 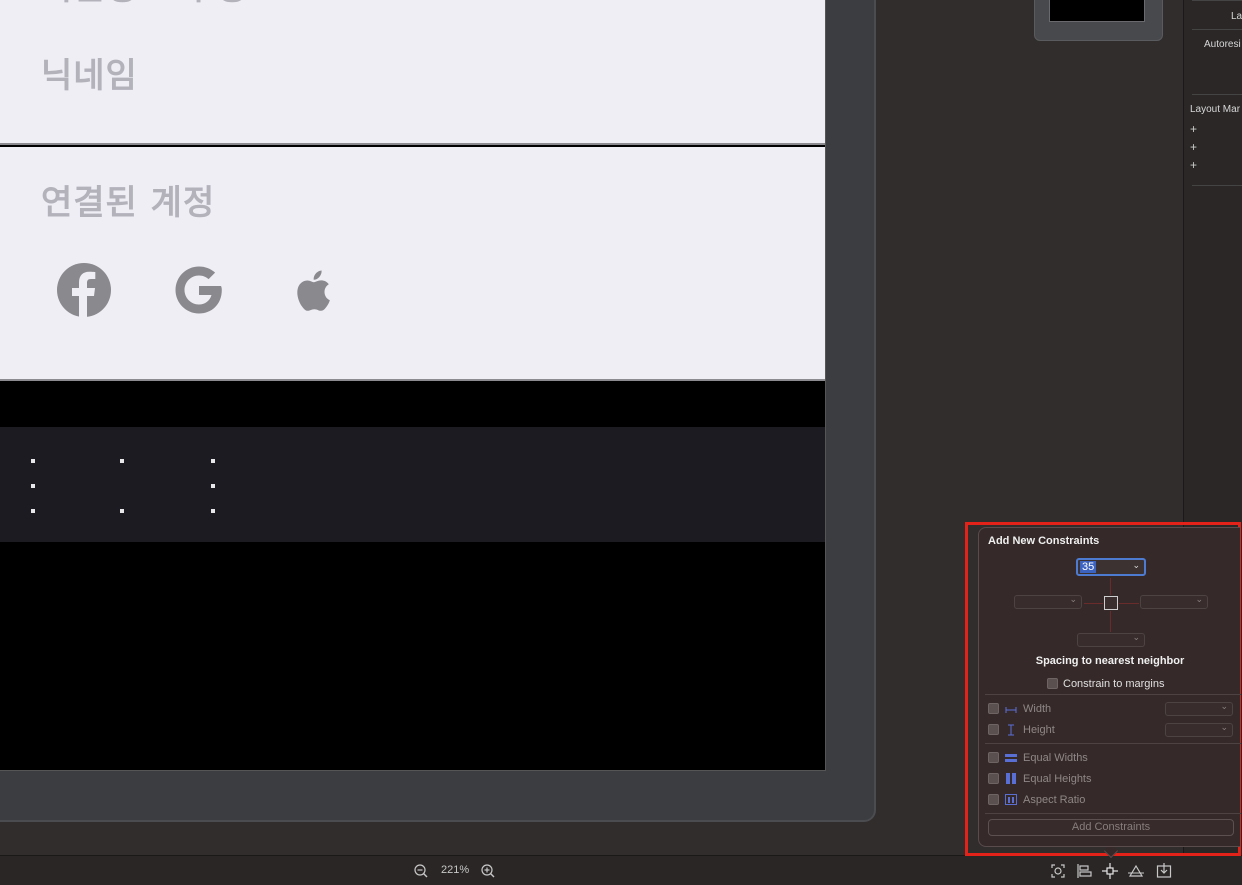 I want to click on layout-margins-label: Layout Mar, so click(x=1215, y=109).